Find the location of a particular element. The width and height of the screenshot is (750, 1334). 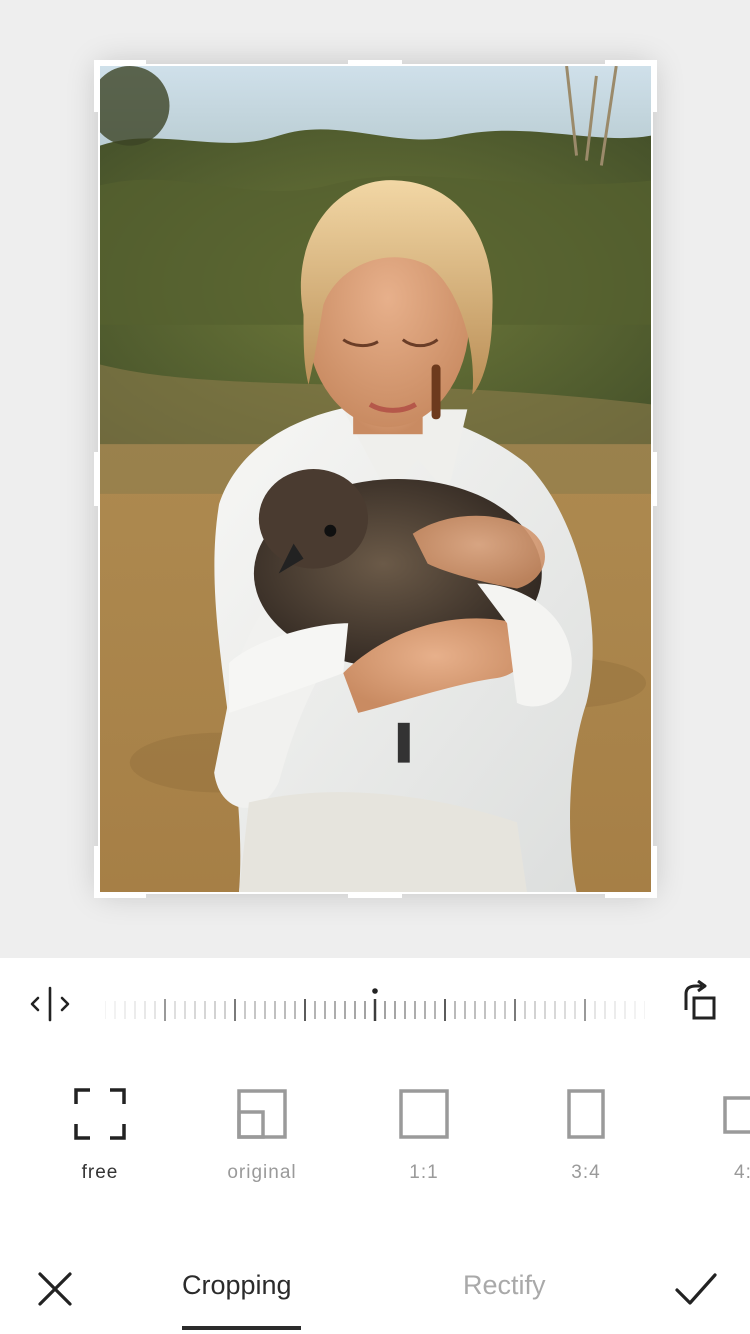

crop-handle-right-mid is located at coordinates (654, 479).